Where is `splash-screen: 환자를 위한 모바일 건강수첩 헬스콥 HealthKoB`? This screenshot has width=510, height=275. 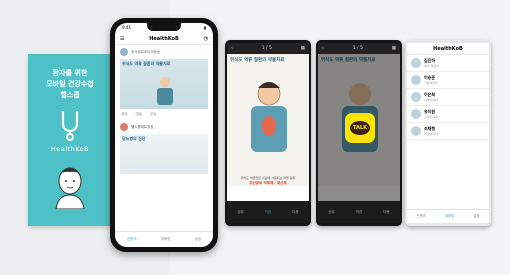 splash-screen: 환자를 위한 모바일 건강수첩 헬스콥 HealthKoB is located at coordinates (70, 140).